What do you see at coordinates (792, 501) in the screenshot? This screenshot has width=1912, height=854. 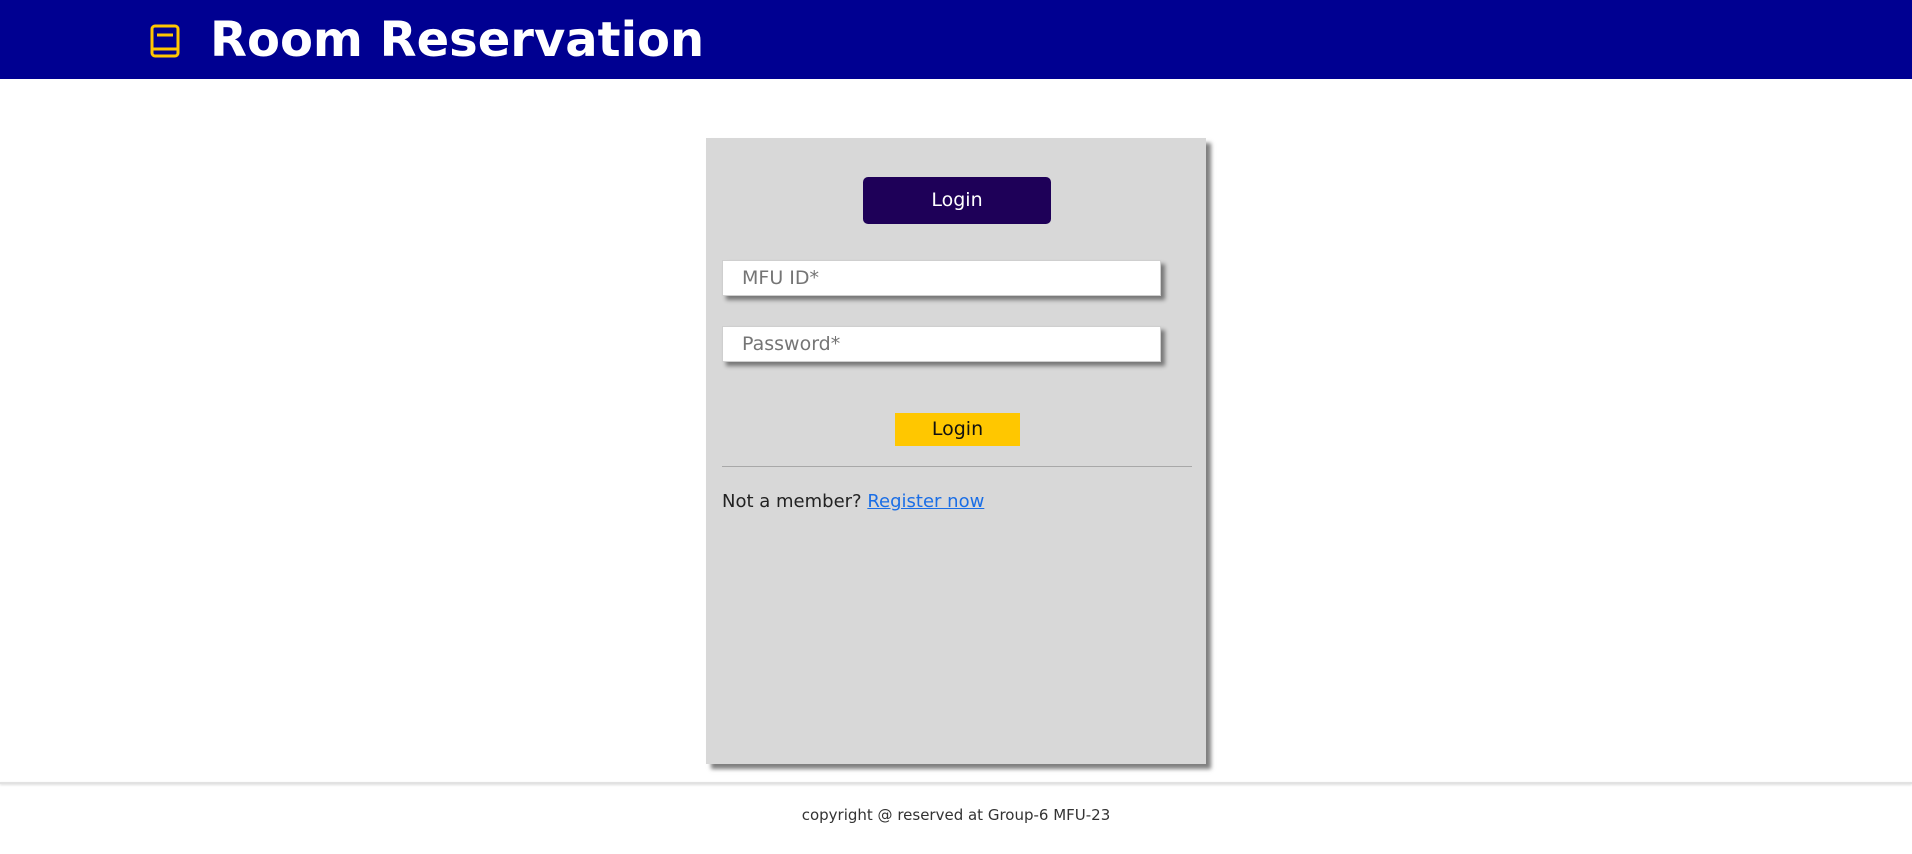 I see `register-prompt: Not a member?` at bounding box center [792, 501].